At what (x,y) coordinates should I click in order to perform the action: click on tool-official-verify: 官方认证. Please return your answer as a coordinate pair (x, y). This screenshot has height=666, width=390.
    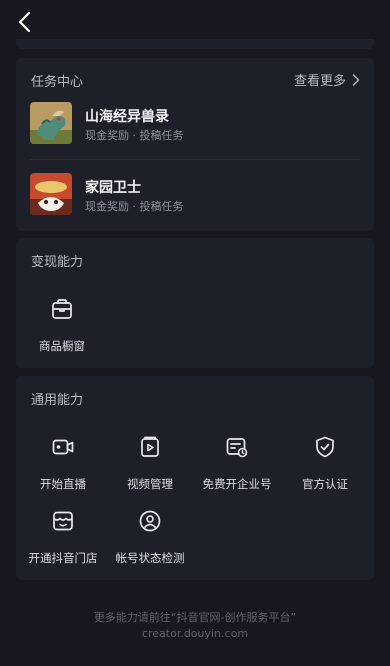
    Looking at the image, I should click on (325, 467).